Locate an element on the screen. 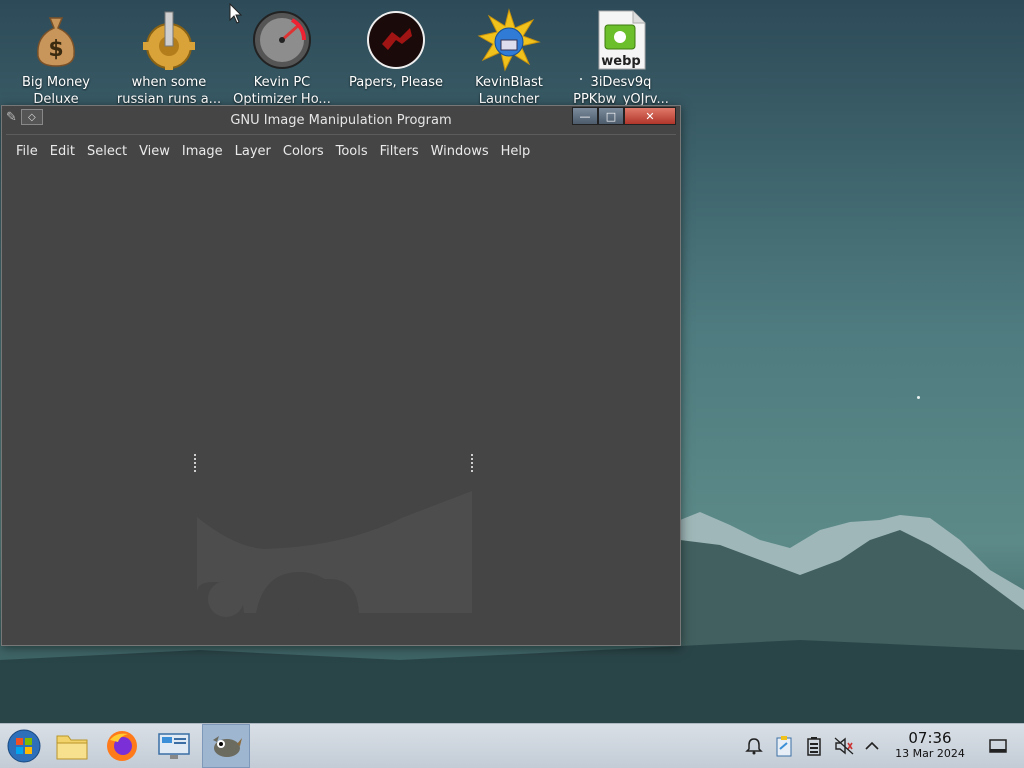 This screenshot has width=1024, height=768. start-orb-icon is located at coordinates (24, 746).